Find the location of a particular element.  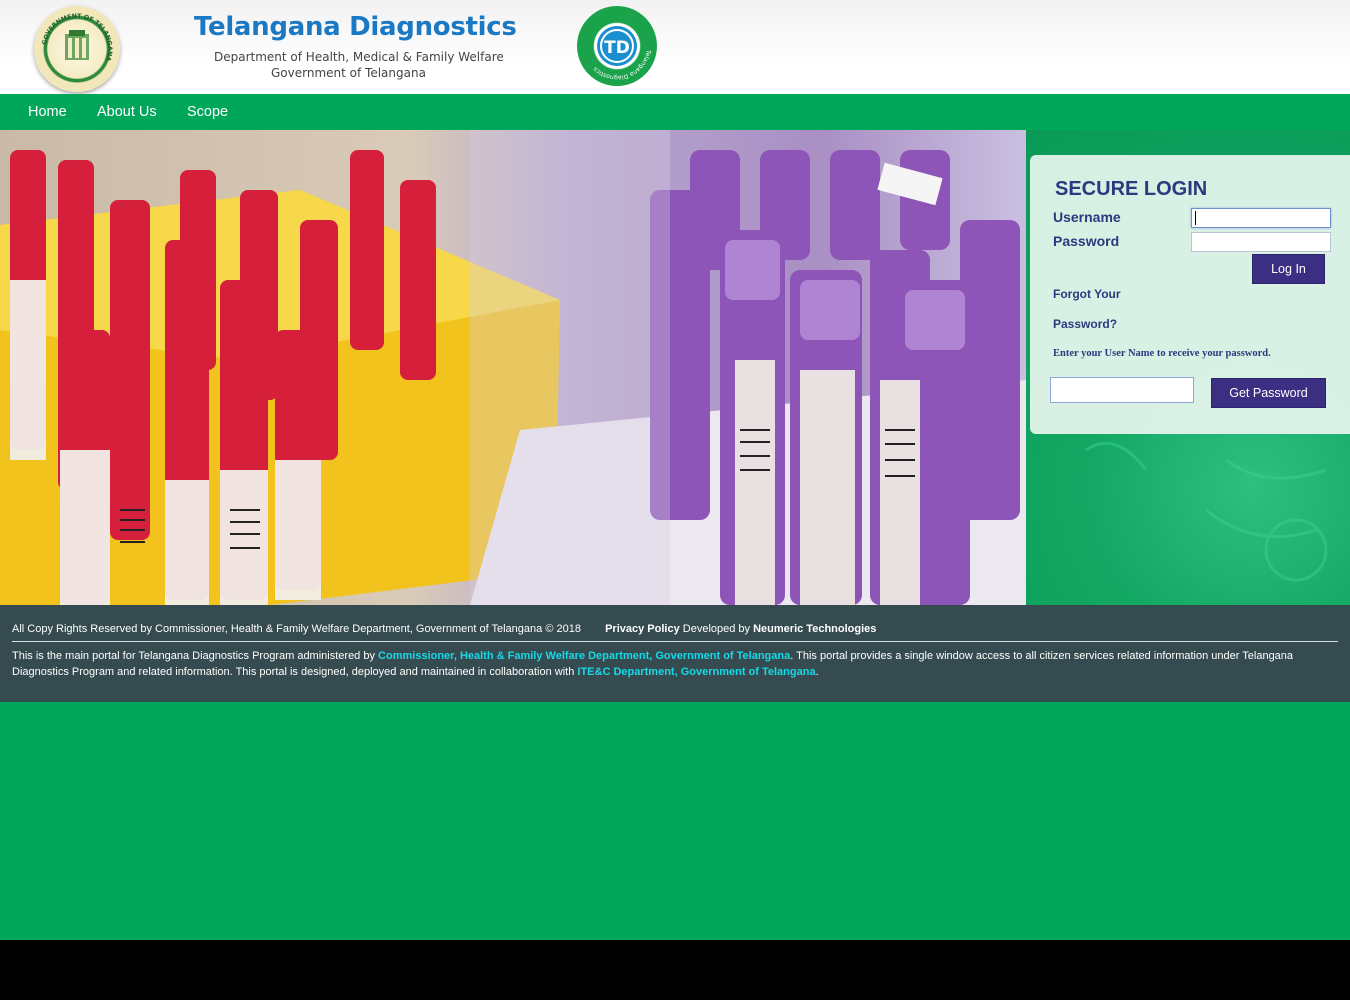

developed-by-label: Developed by is located at coordinates (716, 629).